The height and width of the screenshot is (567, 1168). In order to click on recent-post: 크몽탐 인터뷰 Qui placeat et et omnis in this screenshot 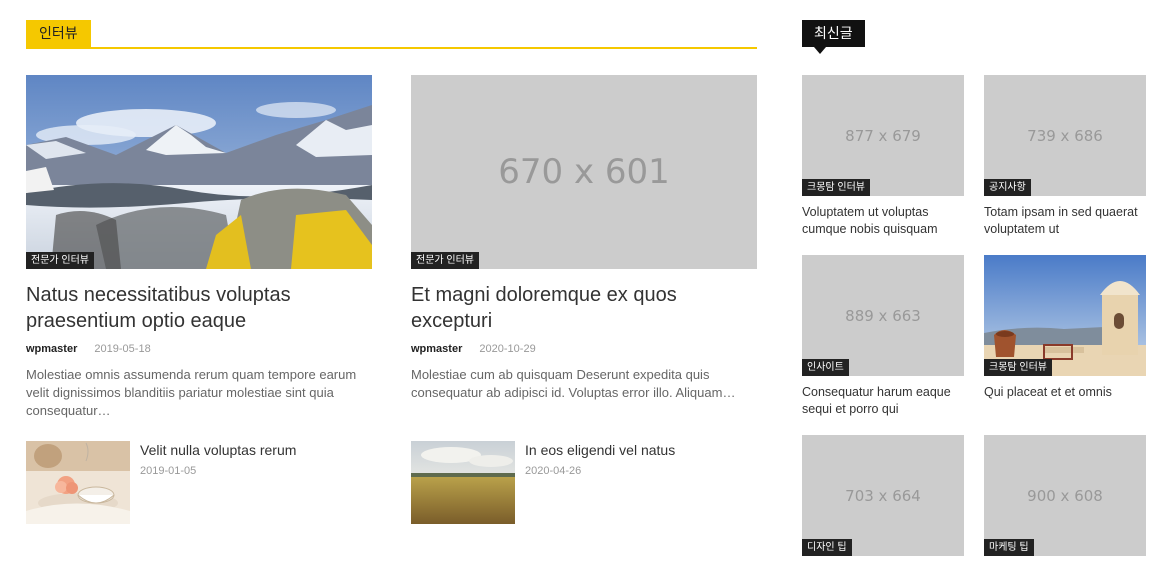, I will do `click(1065, 328)`.